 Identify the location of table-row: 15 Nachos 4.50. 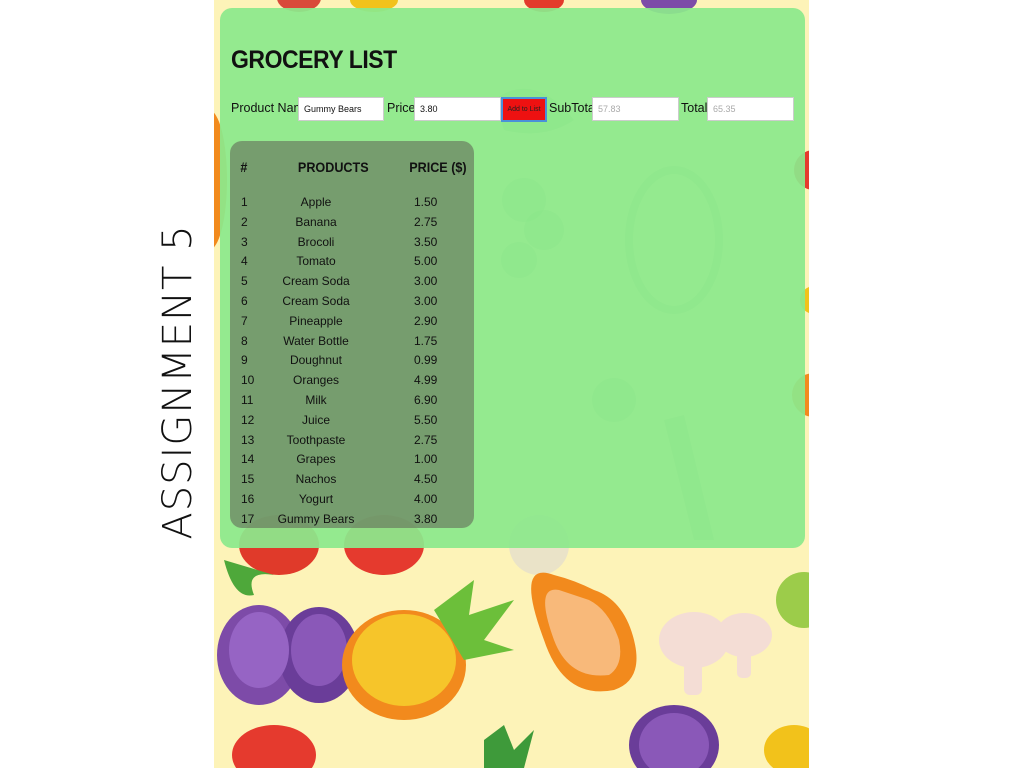
(347, 479).